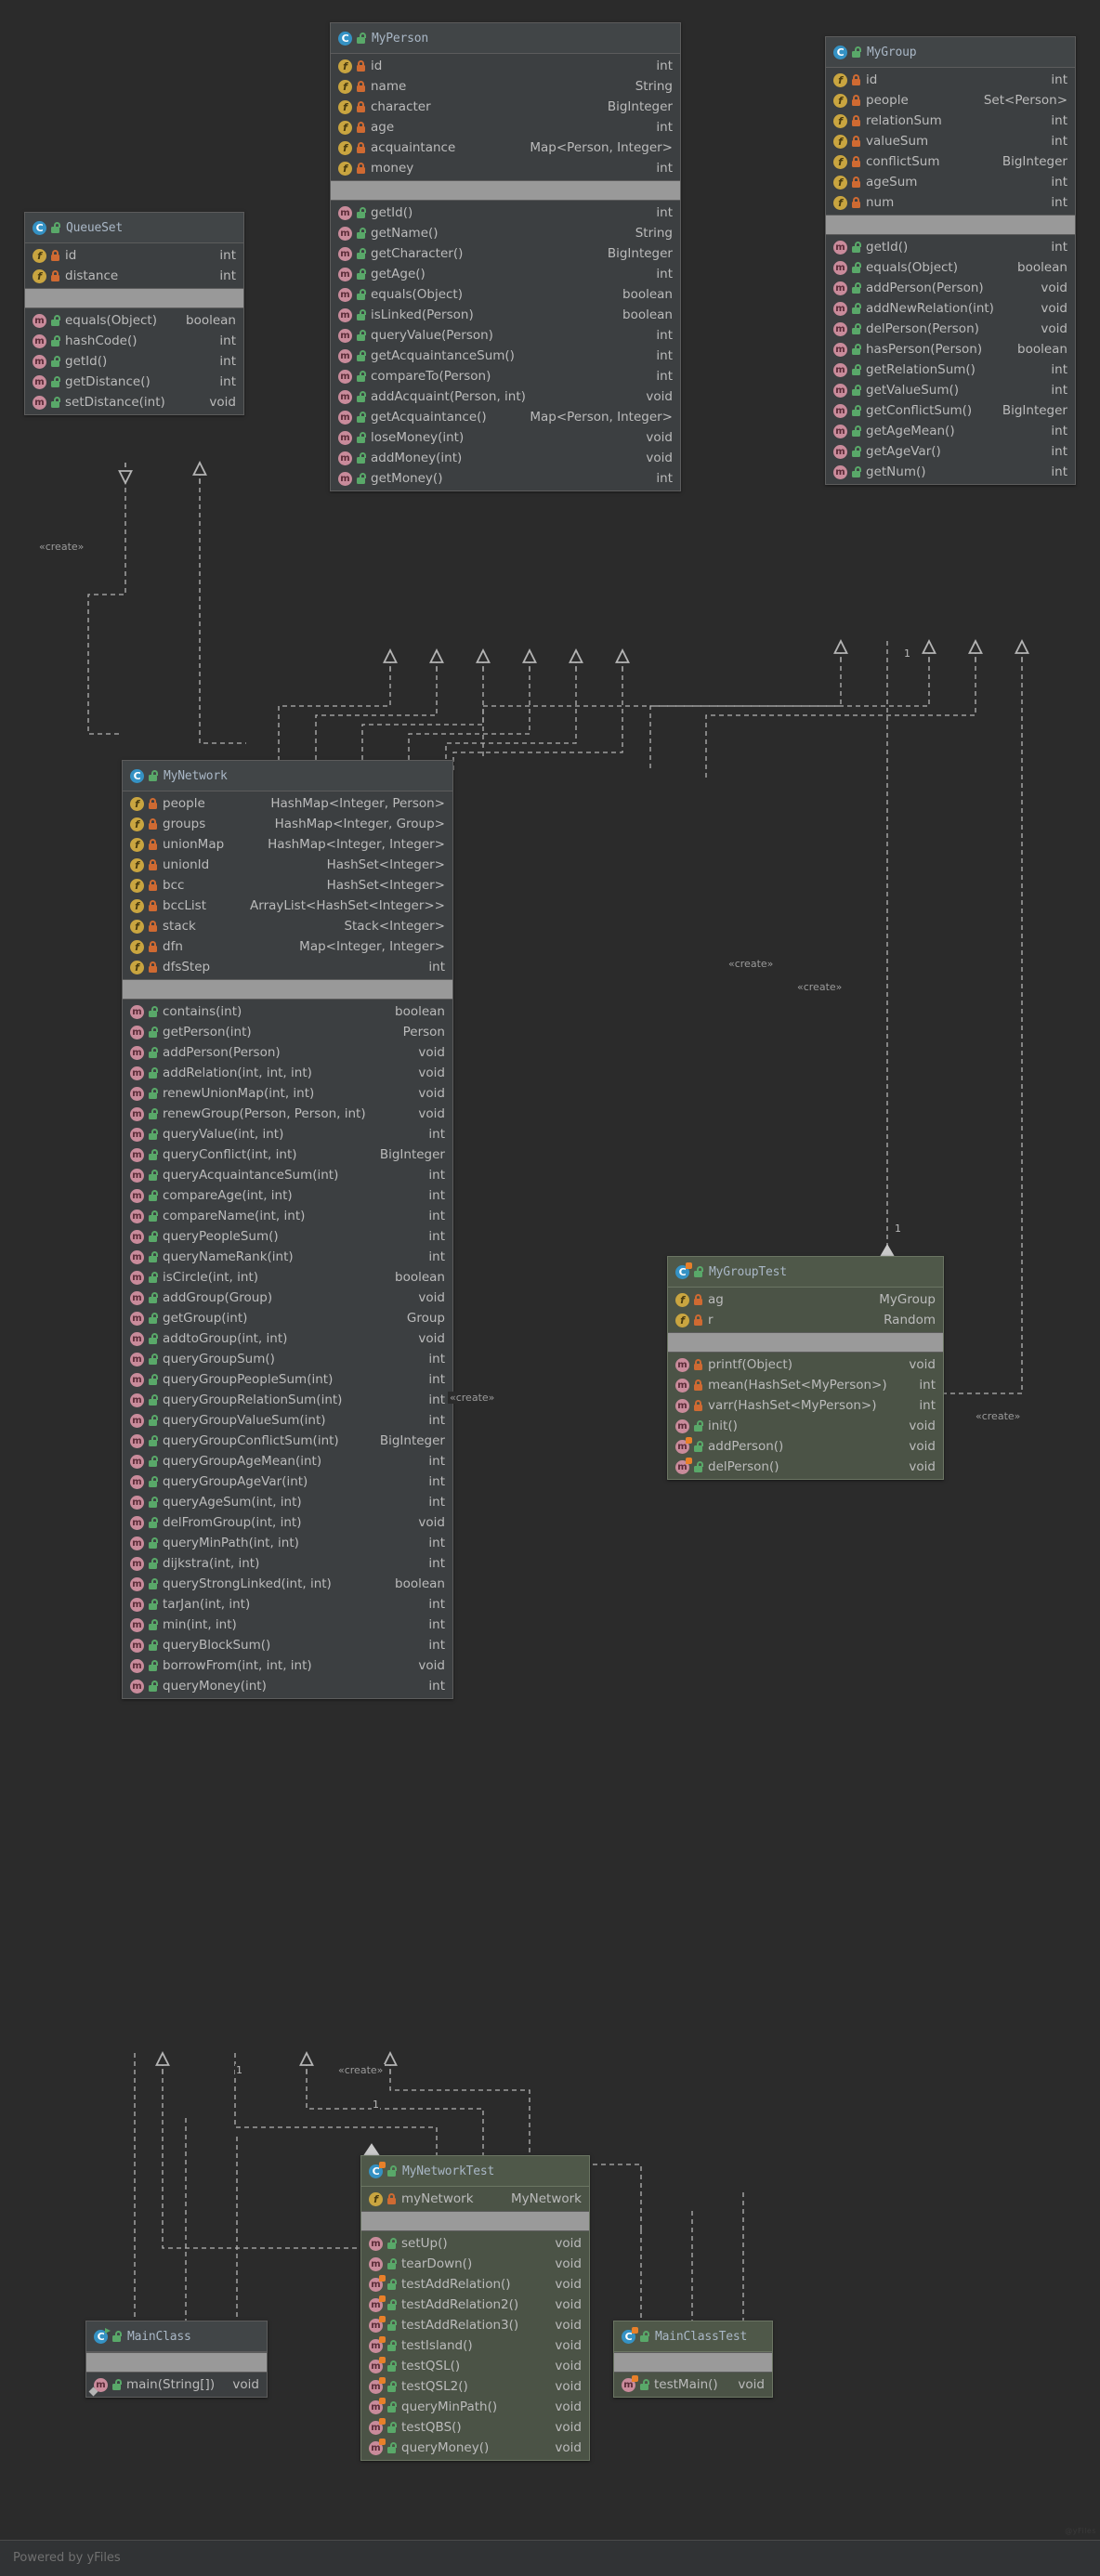  Describe the element at coordinates (288, 946) in the screenshot. I see `field-row: f dfn Map<Integer, Integer>` at that location.